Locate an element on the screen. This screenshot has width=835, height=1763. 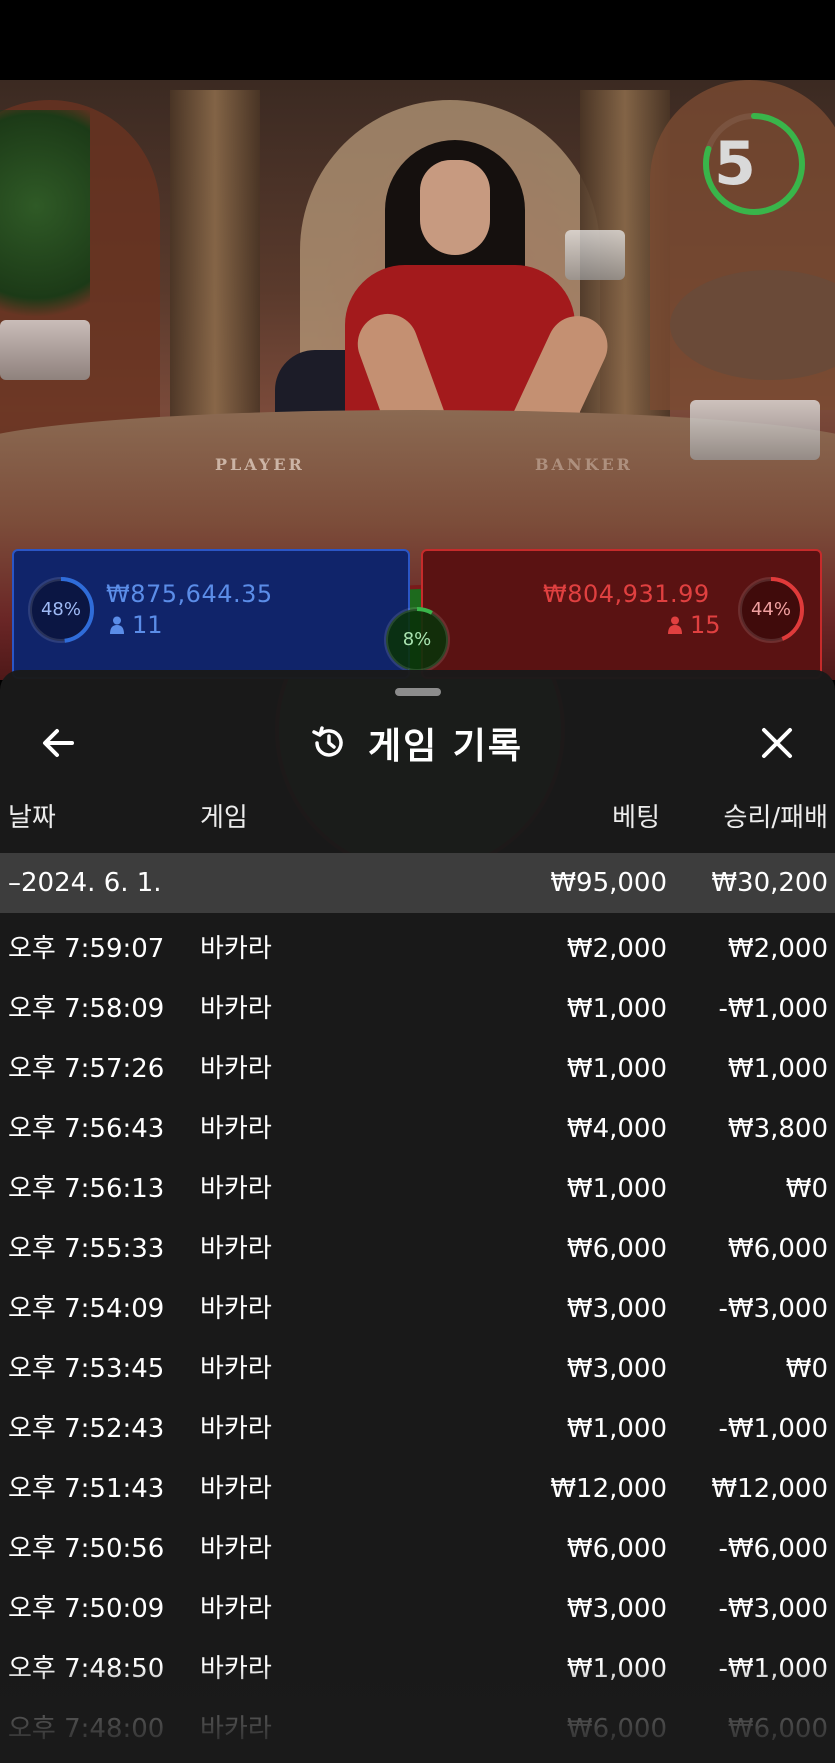
row-bet: ₩4,000 is located at coordinates (616, 1129).